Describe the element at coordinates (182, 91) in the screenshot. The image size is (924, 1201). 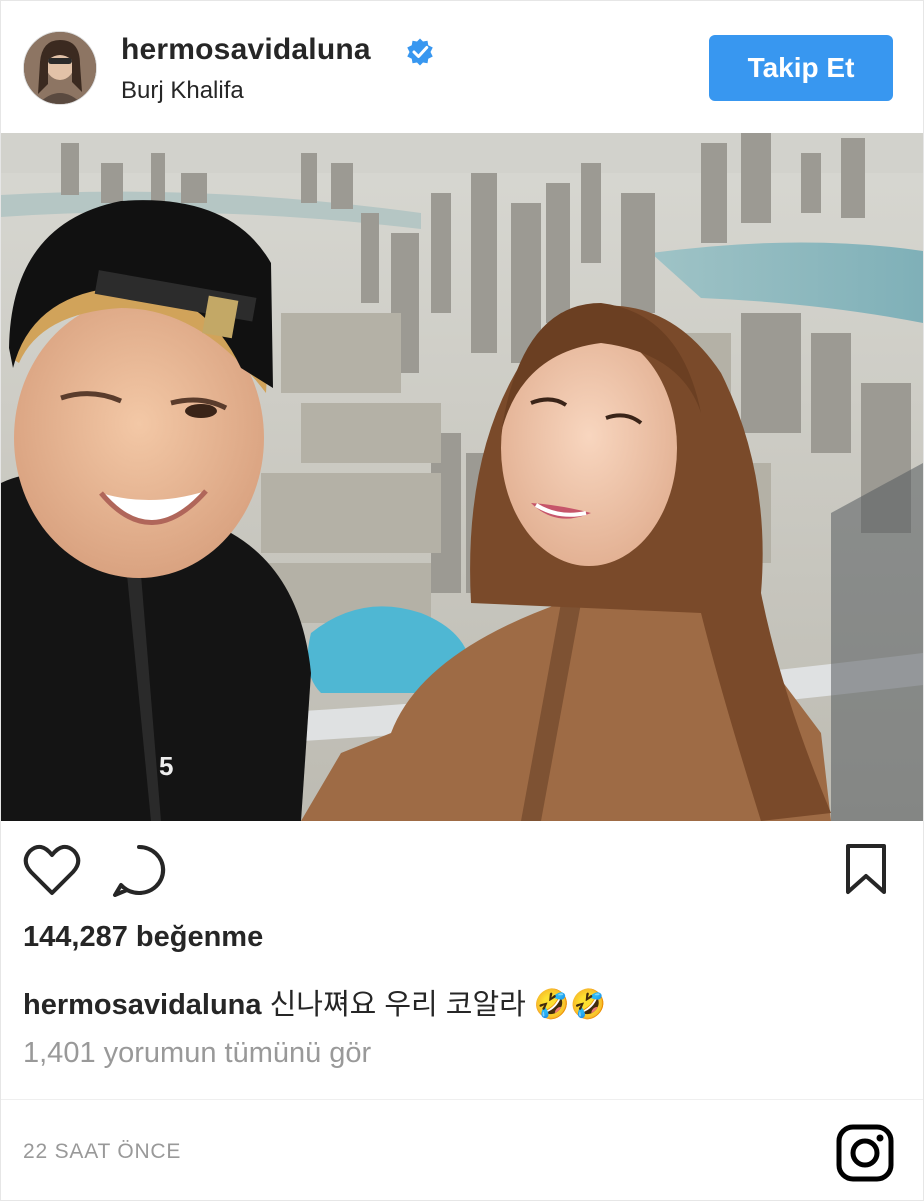
I see `location-label: Burj Khalifa` at that location.